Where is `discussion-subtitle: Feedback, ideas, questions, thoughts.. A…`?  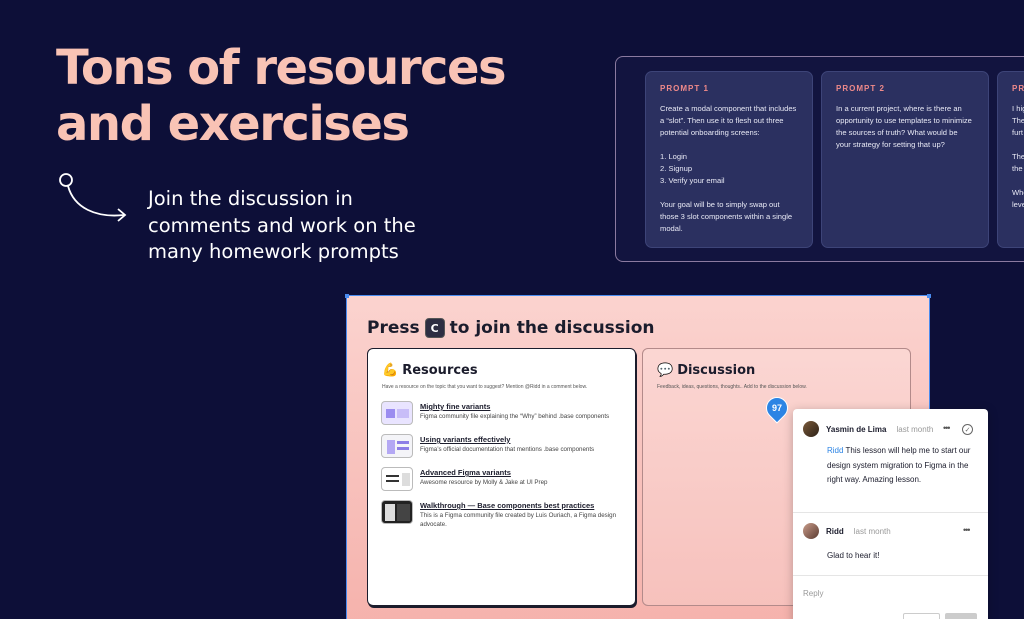 discussion-subtitle: Feedback, ideas, questions, thoughts.. A… is located at coordinates (732, 387).